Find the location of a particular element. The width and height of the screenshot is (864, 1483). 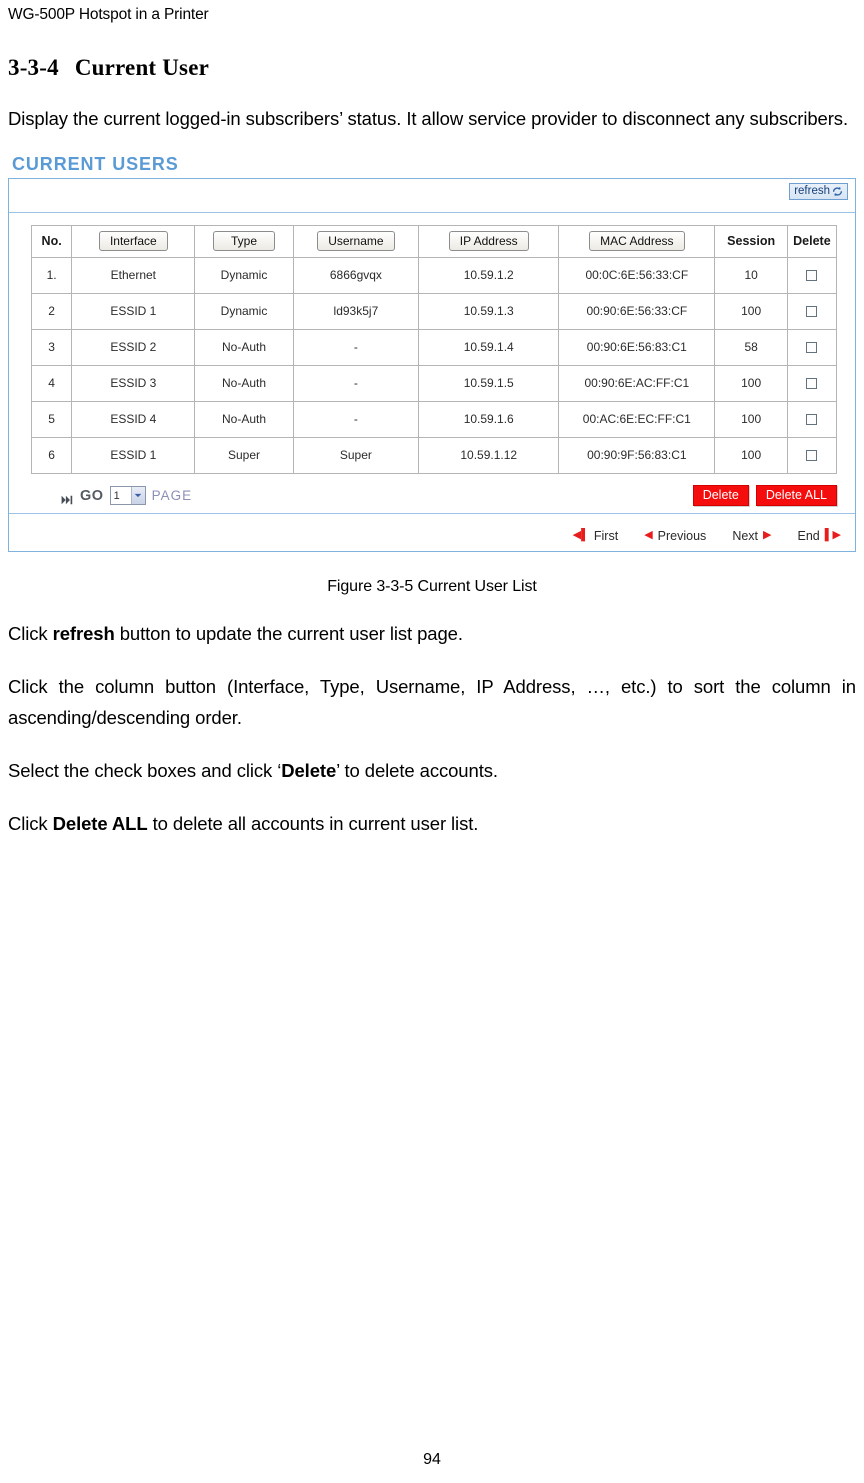

cell-ip-address: 10.59.1.4 is located at coordinates (489, 347).